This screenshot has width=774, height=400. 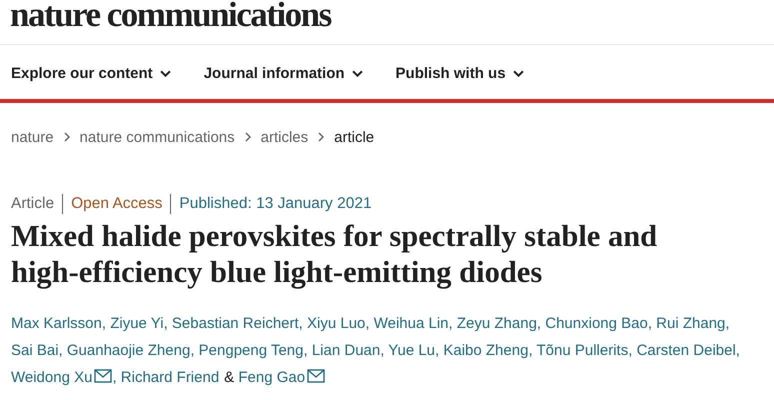 I want to click on breadcrumb-link: articles, so click(x=284, y=137).